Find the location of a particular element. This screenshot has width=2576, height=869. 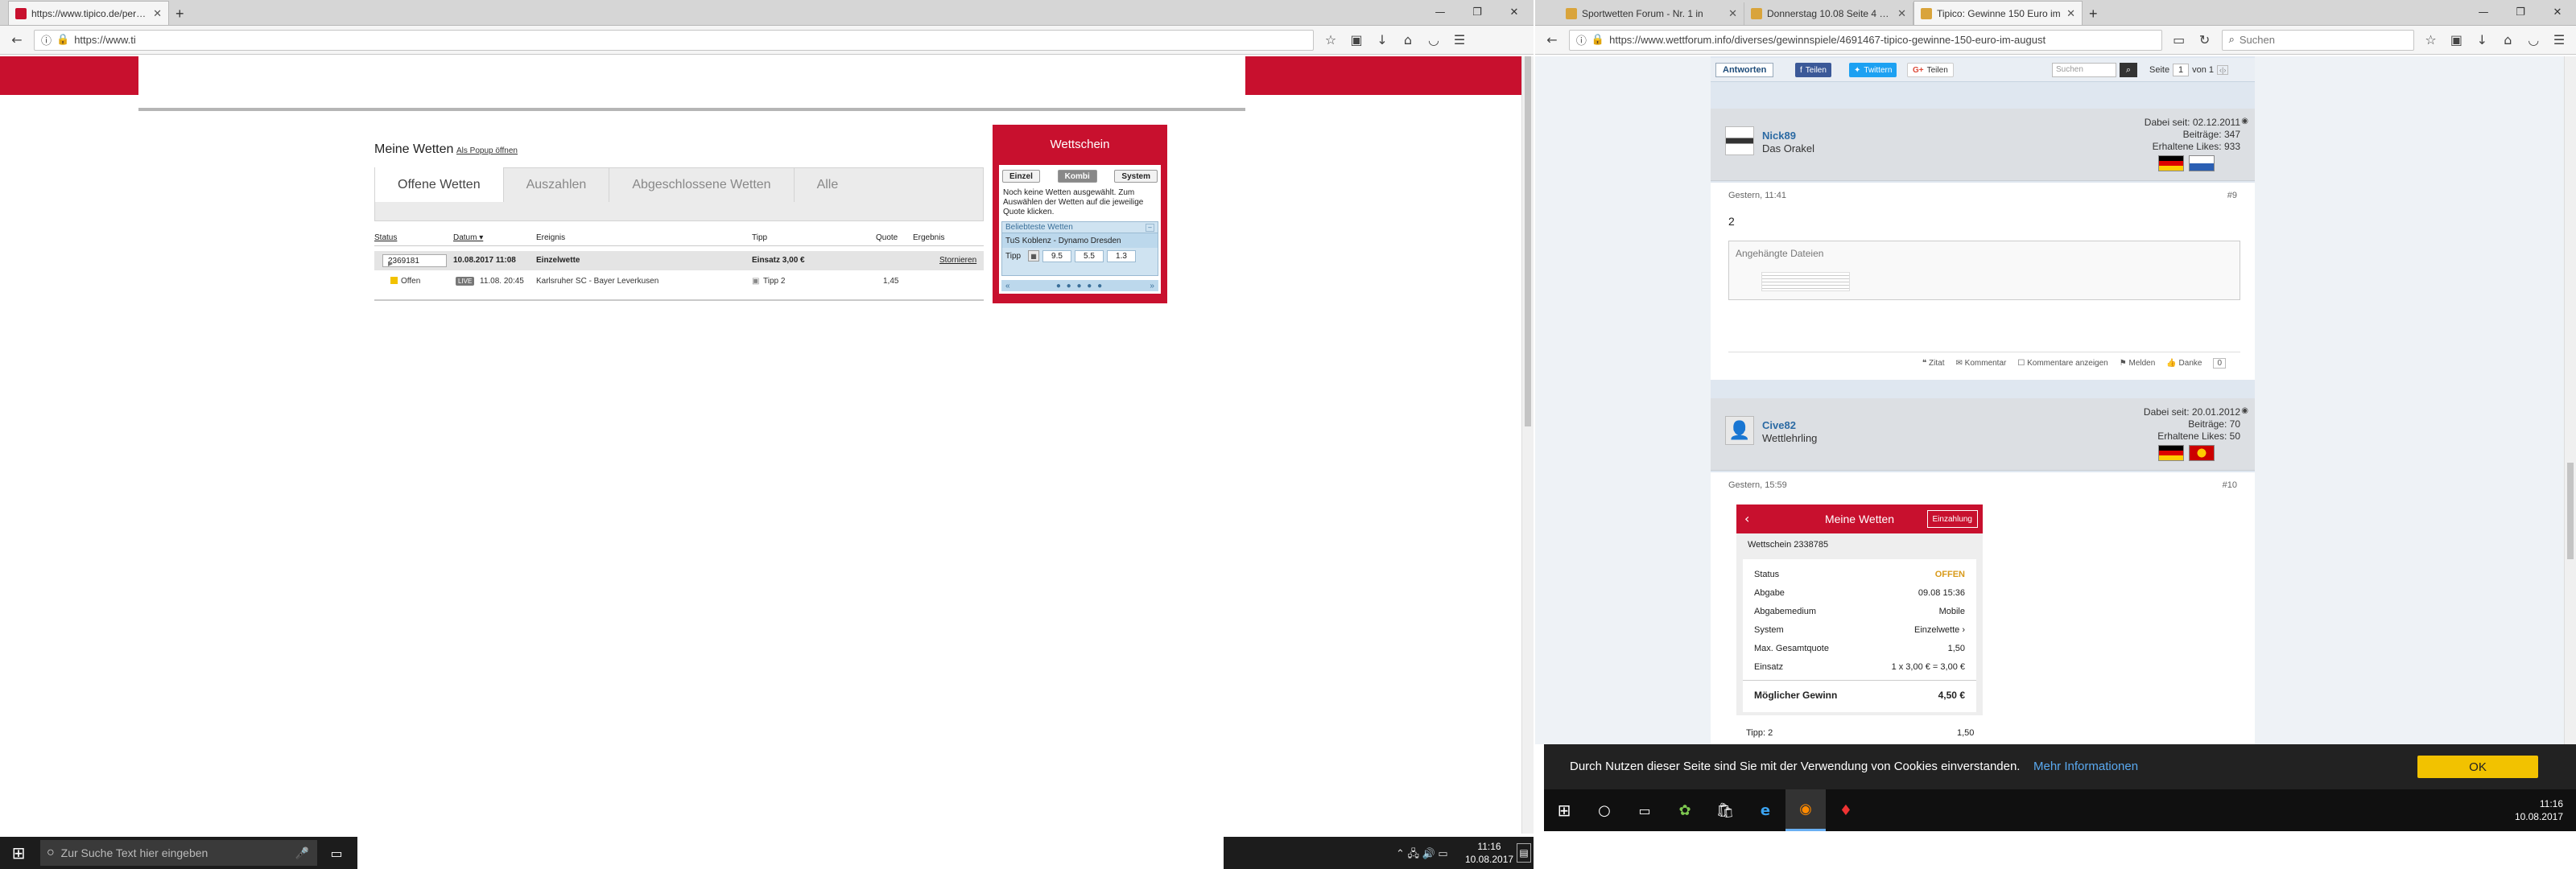

gplus-share-label: Teilen is located at coordinates (1937, 70).